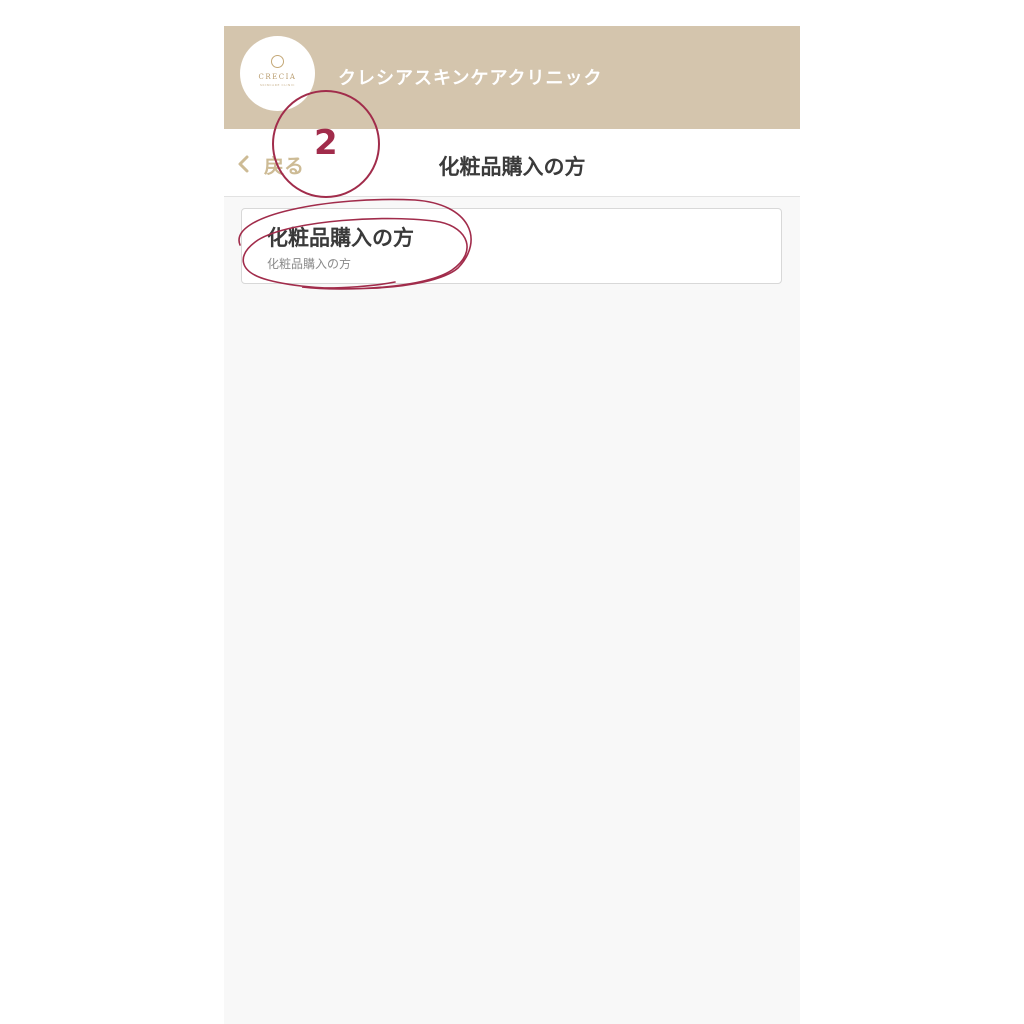 The height and width of the screenshot is (1024, 1024). I want to click on logo-subtext: SKINCARE CLINIC, so click(277, 85).